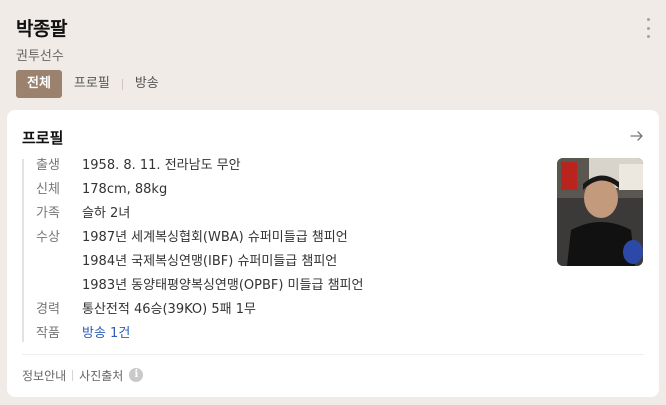 Image resolution: width=666 pixels, height=405 pixels. I want to click on tab-profile: 프로필, so click(92, 84).